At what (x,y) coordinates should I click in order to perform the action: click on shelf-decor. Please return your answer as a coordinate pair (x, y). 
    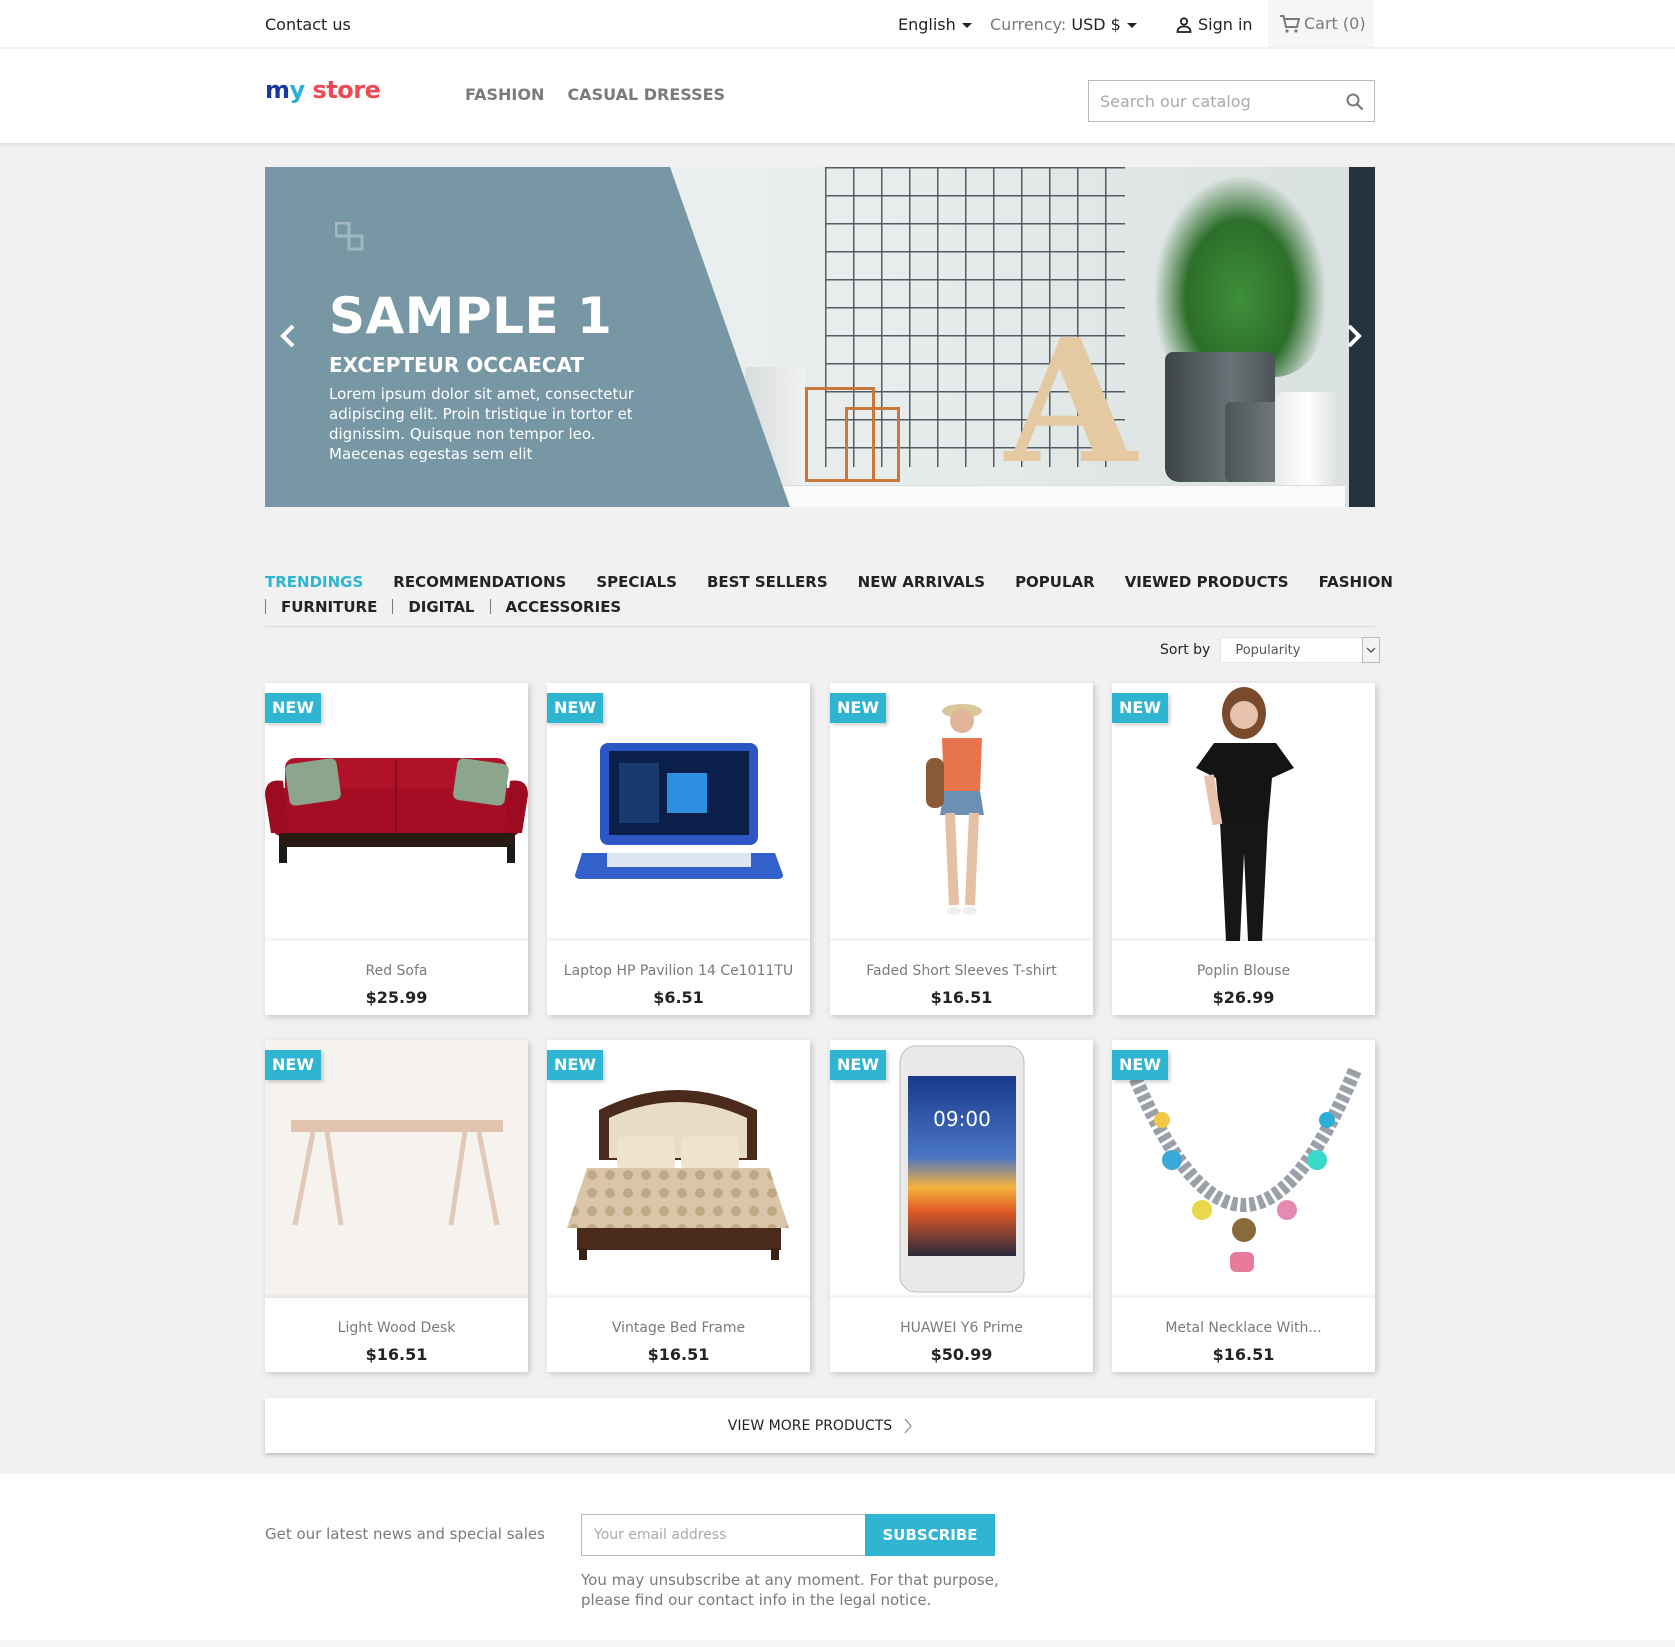
    Looking at the image, I should click on (1045, 496).